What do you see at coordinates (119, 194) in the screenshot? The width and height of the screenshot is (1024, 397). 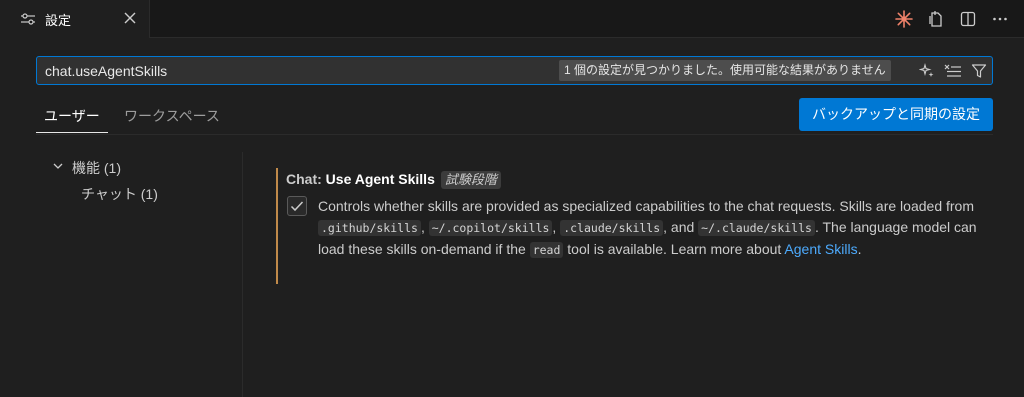 I see `tree-item-chat: チャット (1)` at bounding box center [119, 194].